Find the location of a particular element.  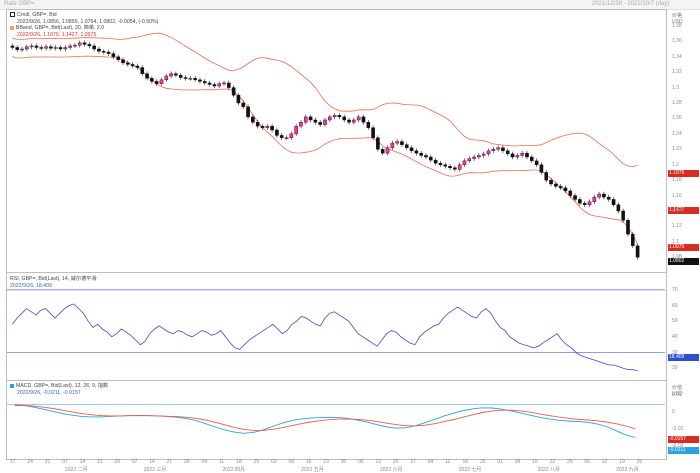

bband-upper-tag: 1.1876 is located at coordinates (683, 173).